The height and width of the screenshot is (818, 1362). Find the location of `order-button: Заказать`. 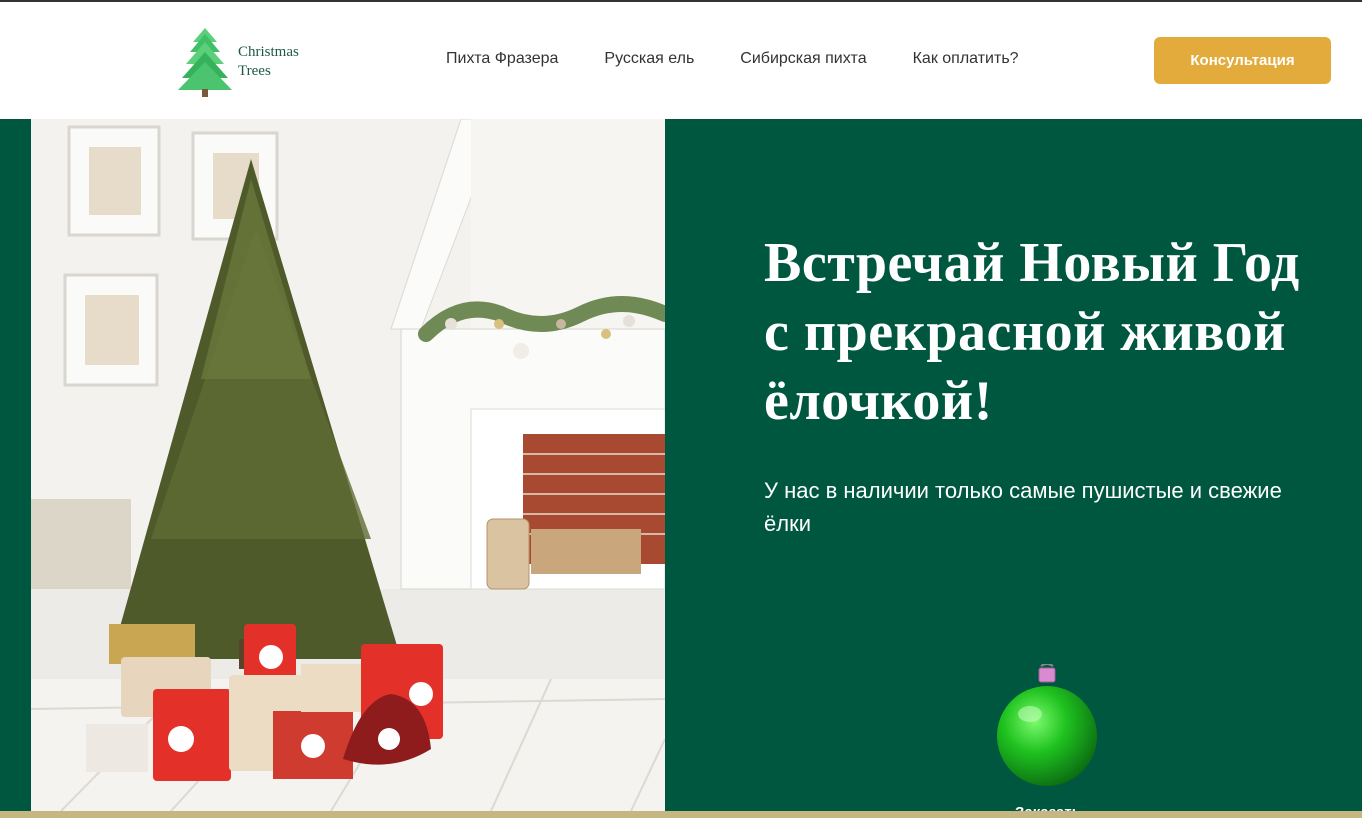

order-button: Заказать is located at coordinates (1048, 741).